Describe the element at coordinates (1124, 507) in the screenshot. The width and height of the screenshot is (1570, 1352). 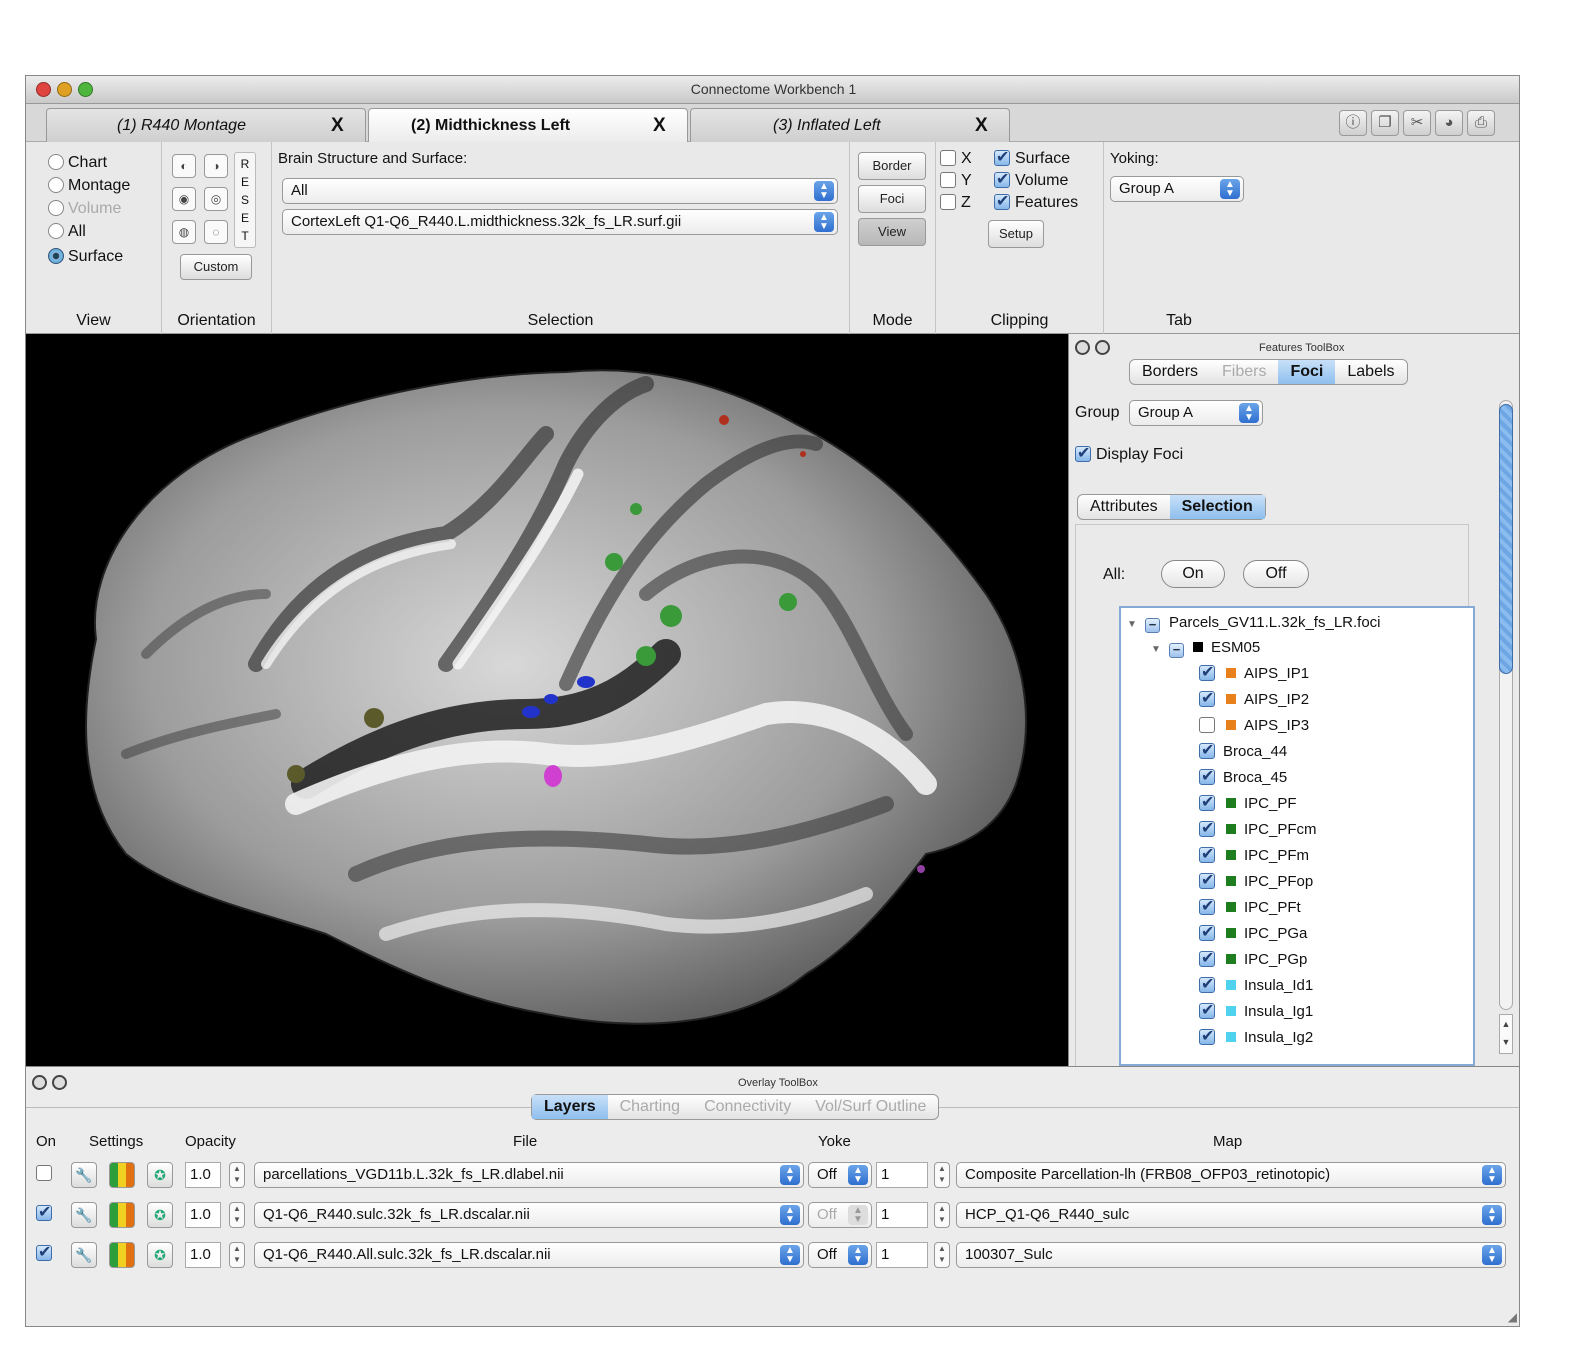
I see `tab-attributes: Attributes` at that location.